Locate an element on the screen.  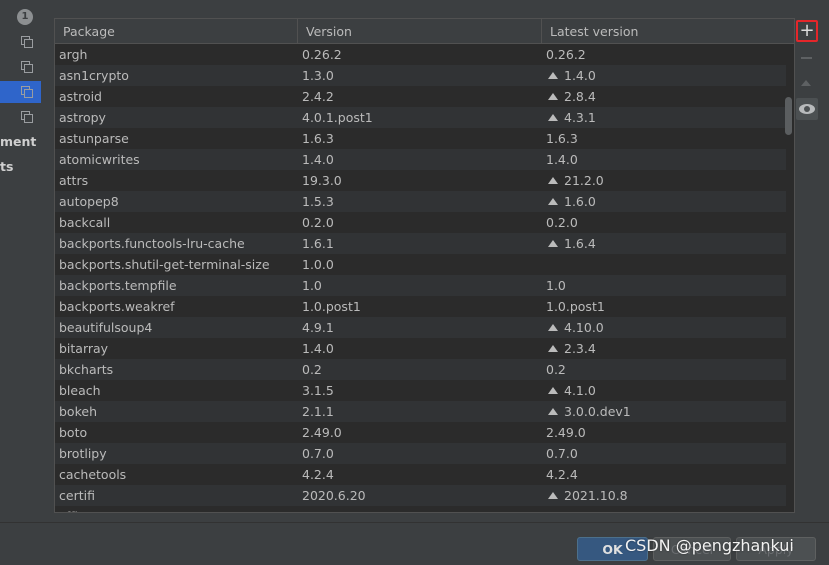
table-row: certifi 2020.6.20 2021.10.8 is located at coordinates (420, 495).